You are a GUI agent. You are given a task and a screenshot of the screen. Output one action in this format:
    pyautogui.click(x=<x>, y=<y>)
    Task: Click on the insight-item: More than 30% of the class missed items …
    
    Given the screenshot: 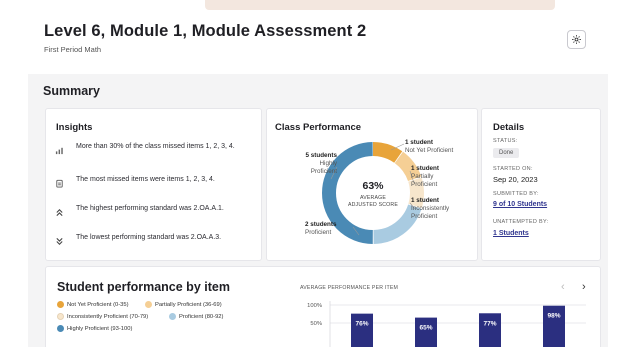 What is the action you would take?
    pyautogui.click(x=154, y=149)
    